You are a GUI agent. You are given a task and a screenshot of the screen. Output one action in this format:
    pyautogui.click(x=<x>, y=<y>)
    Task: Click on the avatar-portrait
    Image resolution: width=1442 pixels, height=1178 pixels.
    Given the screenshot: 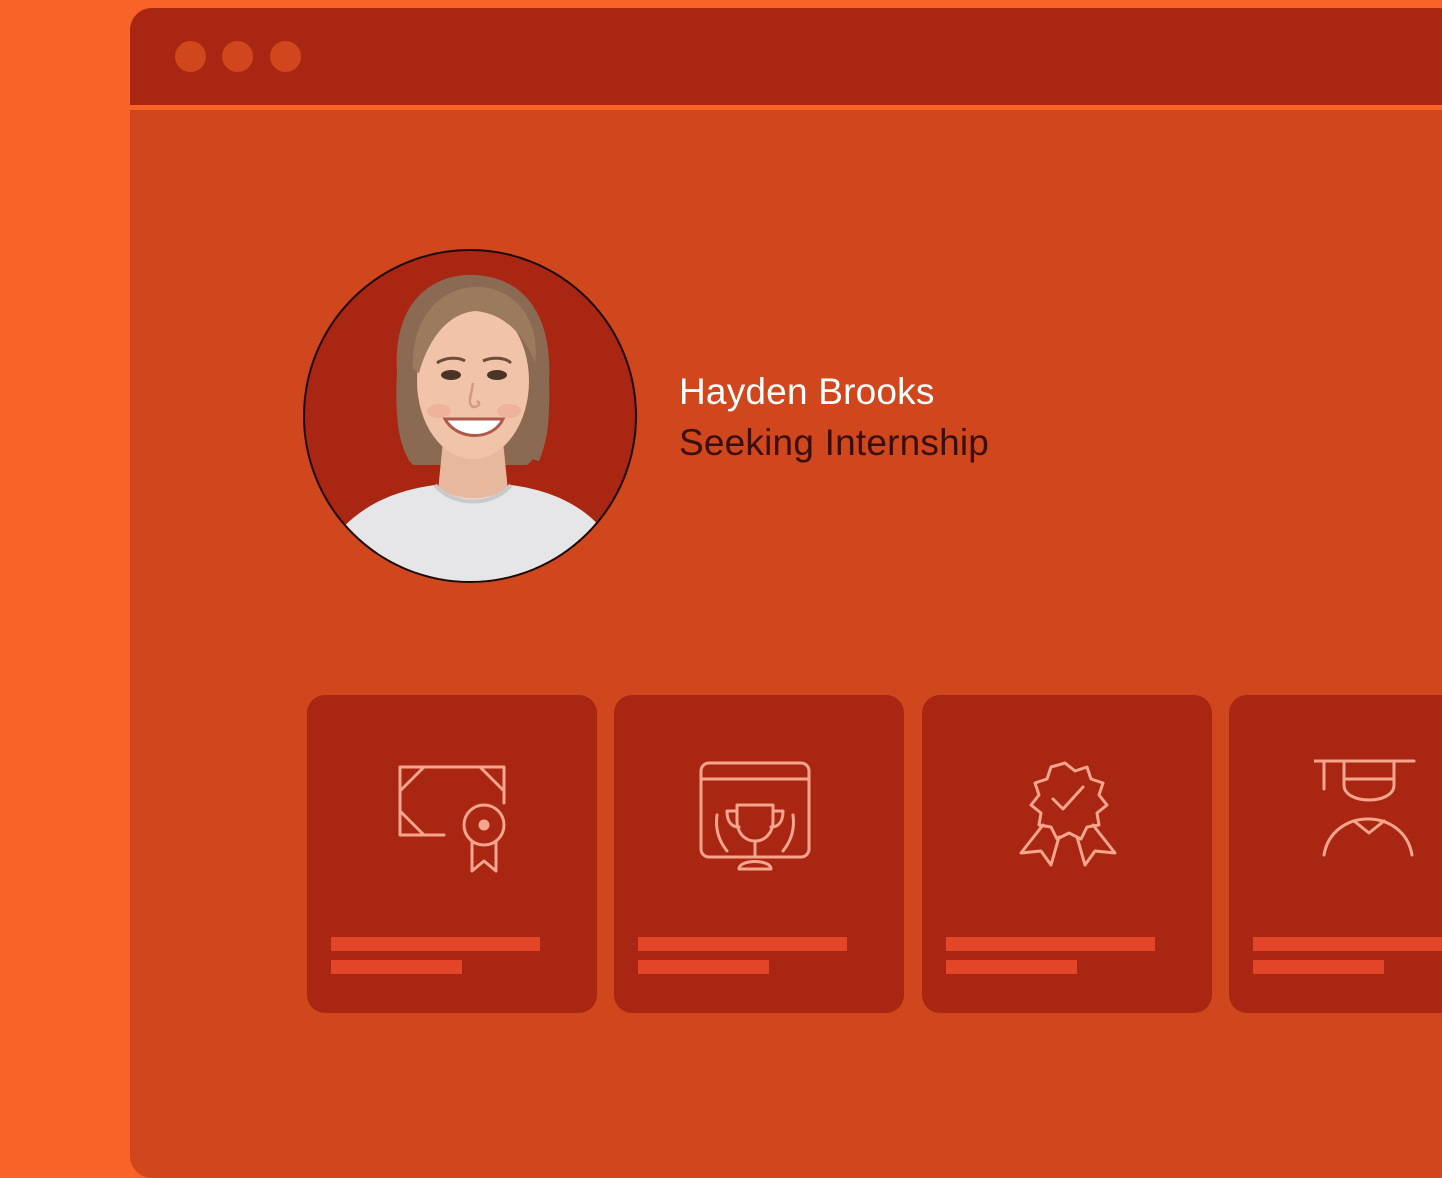 What is the action you would take?
    pyautogui.click(x=470, y=427)
    